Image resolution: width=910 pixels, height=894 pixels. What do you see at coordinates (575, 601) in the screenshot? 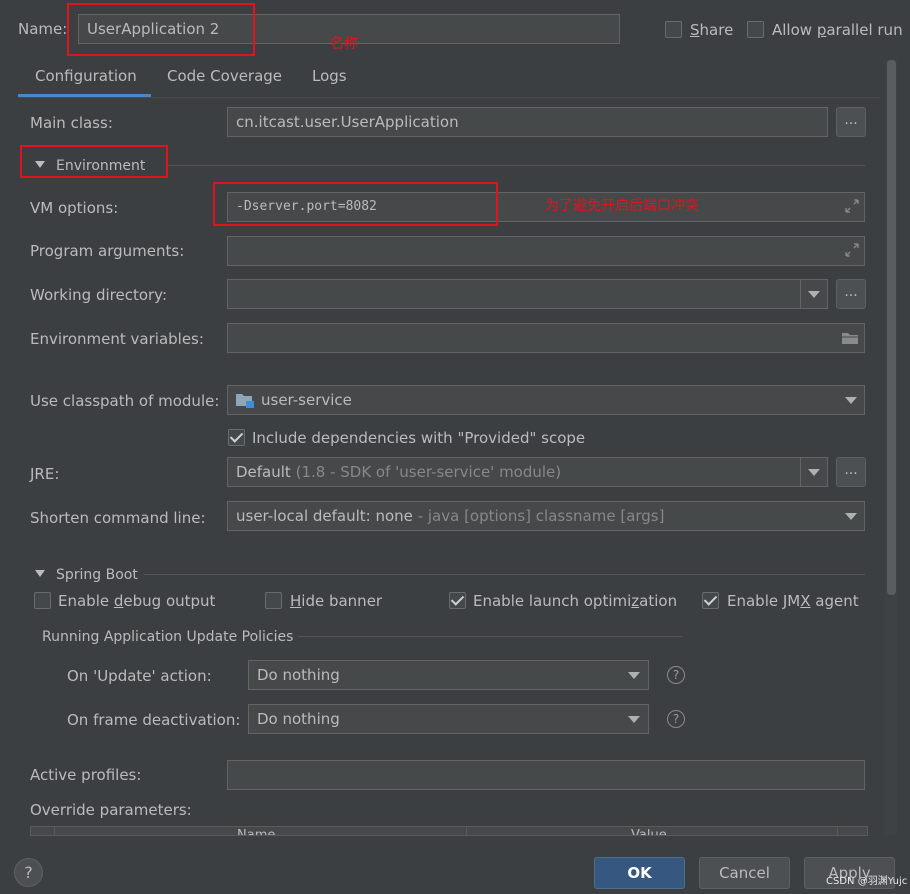
I see `enable-launch-optimization-label: Enable launch optimization` at bounding box center [575, 601].